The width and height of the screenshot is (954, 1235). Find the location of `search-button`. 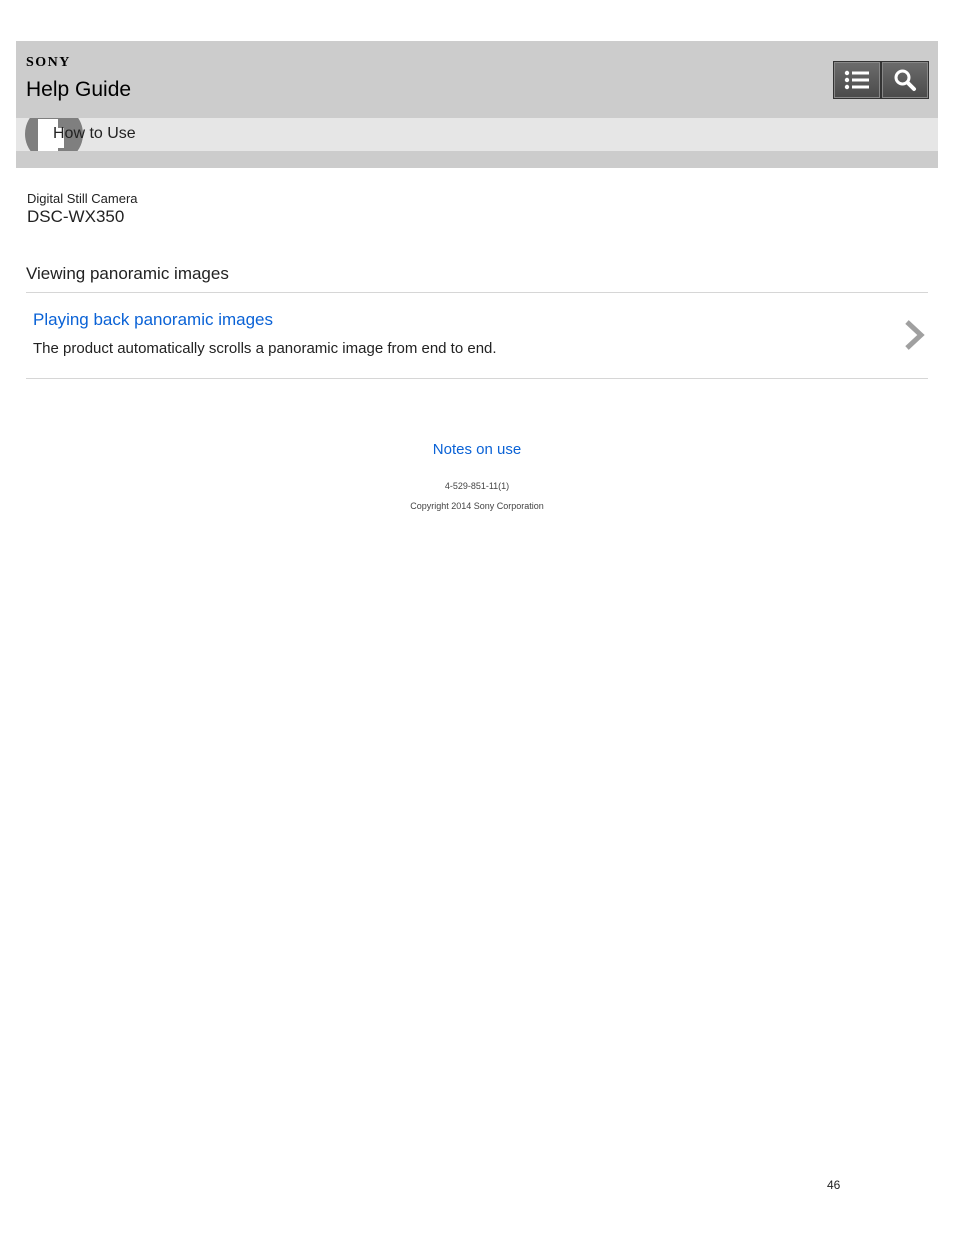

search-button is located at coordinates (905, 80).